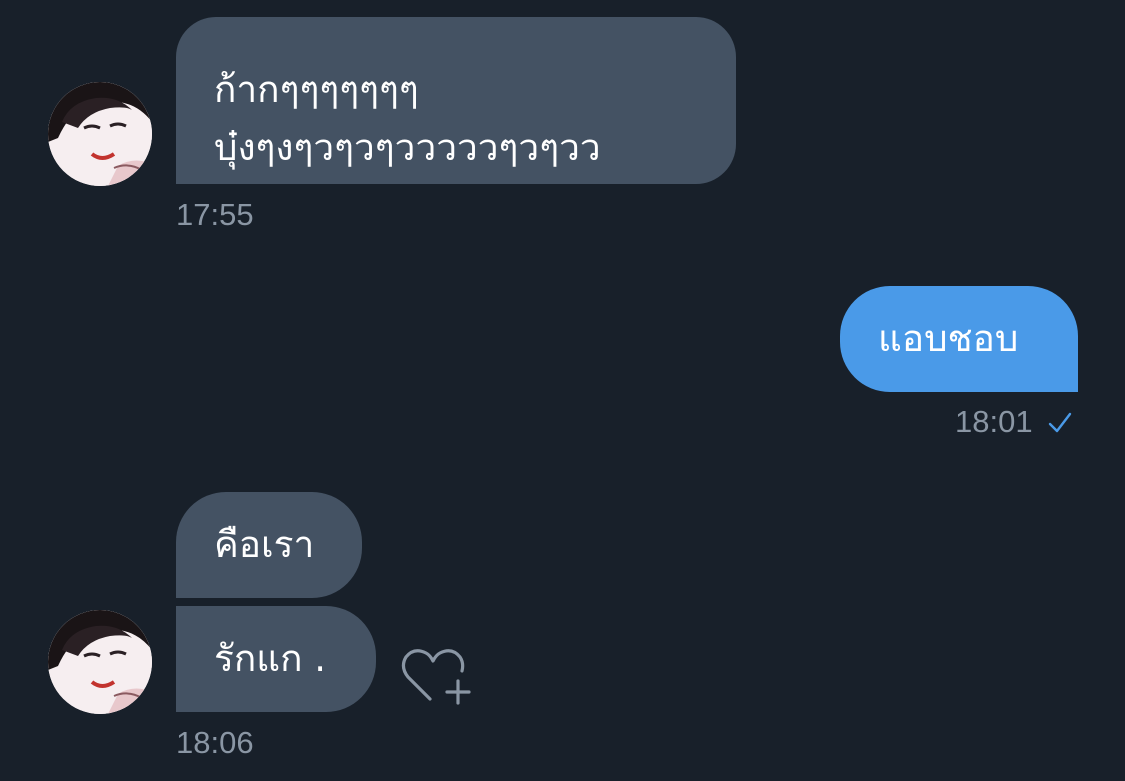  What do you see at coordinates (407, 147) in the screenshot?
I see `message-text-line: บุ๋งๆงๆวๆวๆวววววๆวๆวว` at bounding box center [407, 147].